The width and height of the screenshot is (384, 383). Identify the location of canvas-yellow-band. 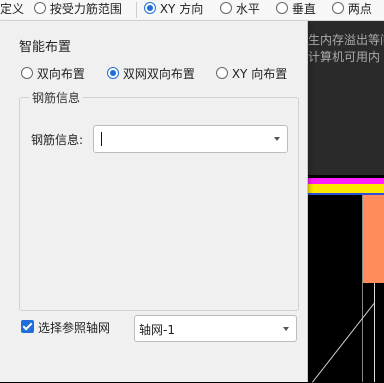
(345, 188).